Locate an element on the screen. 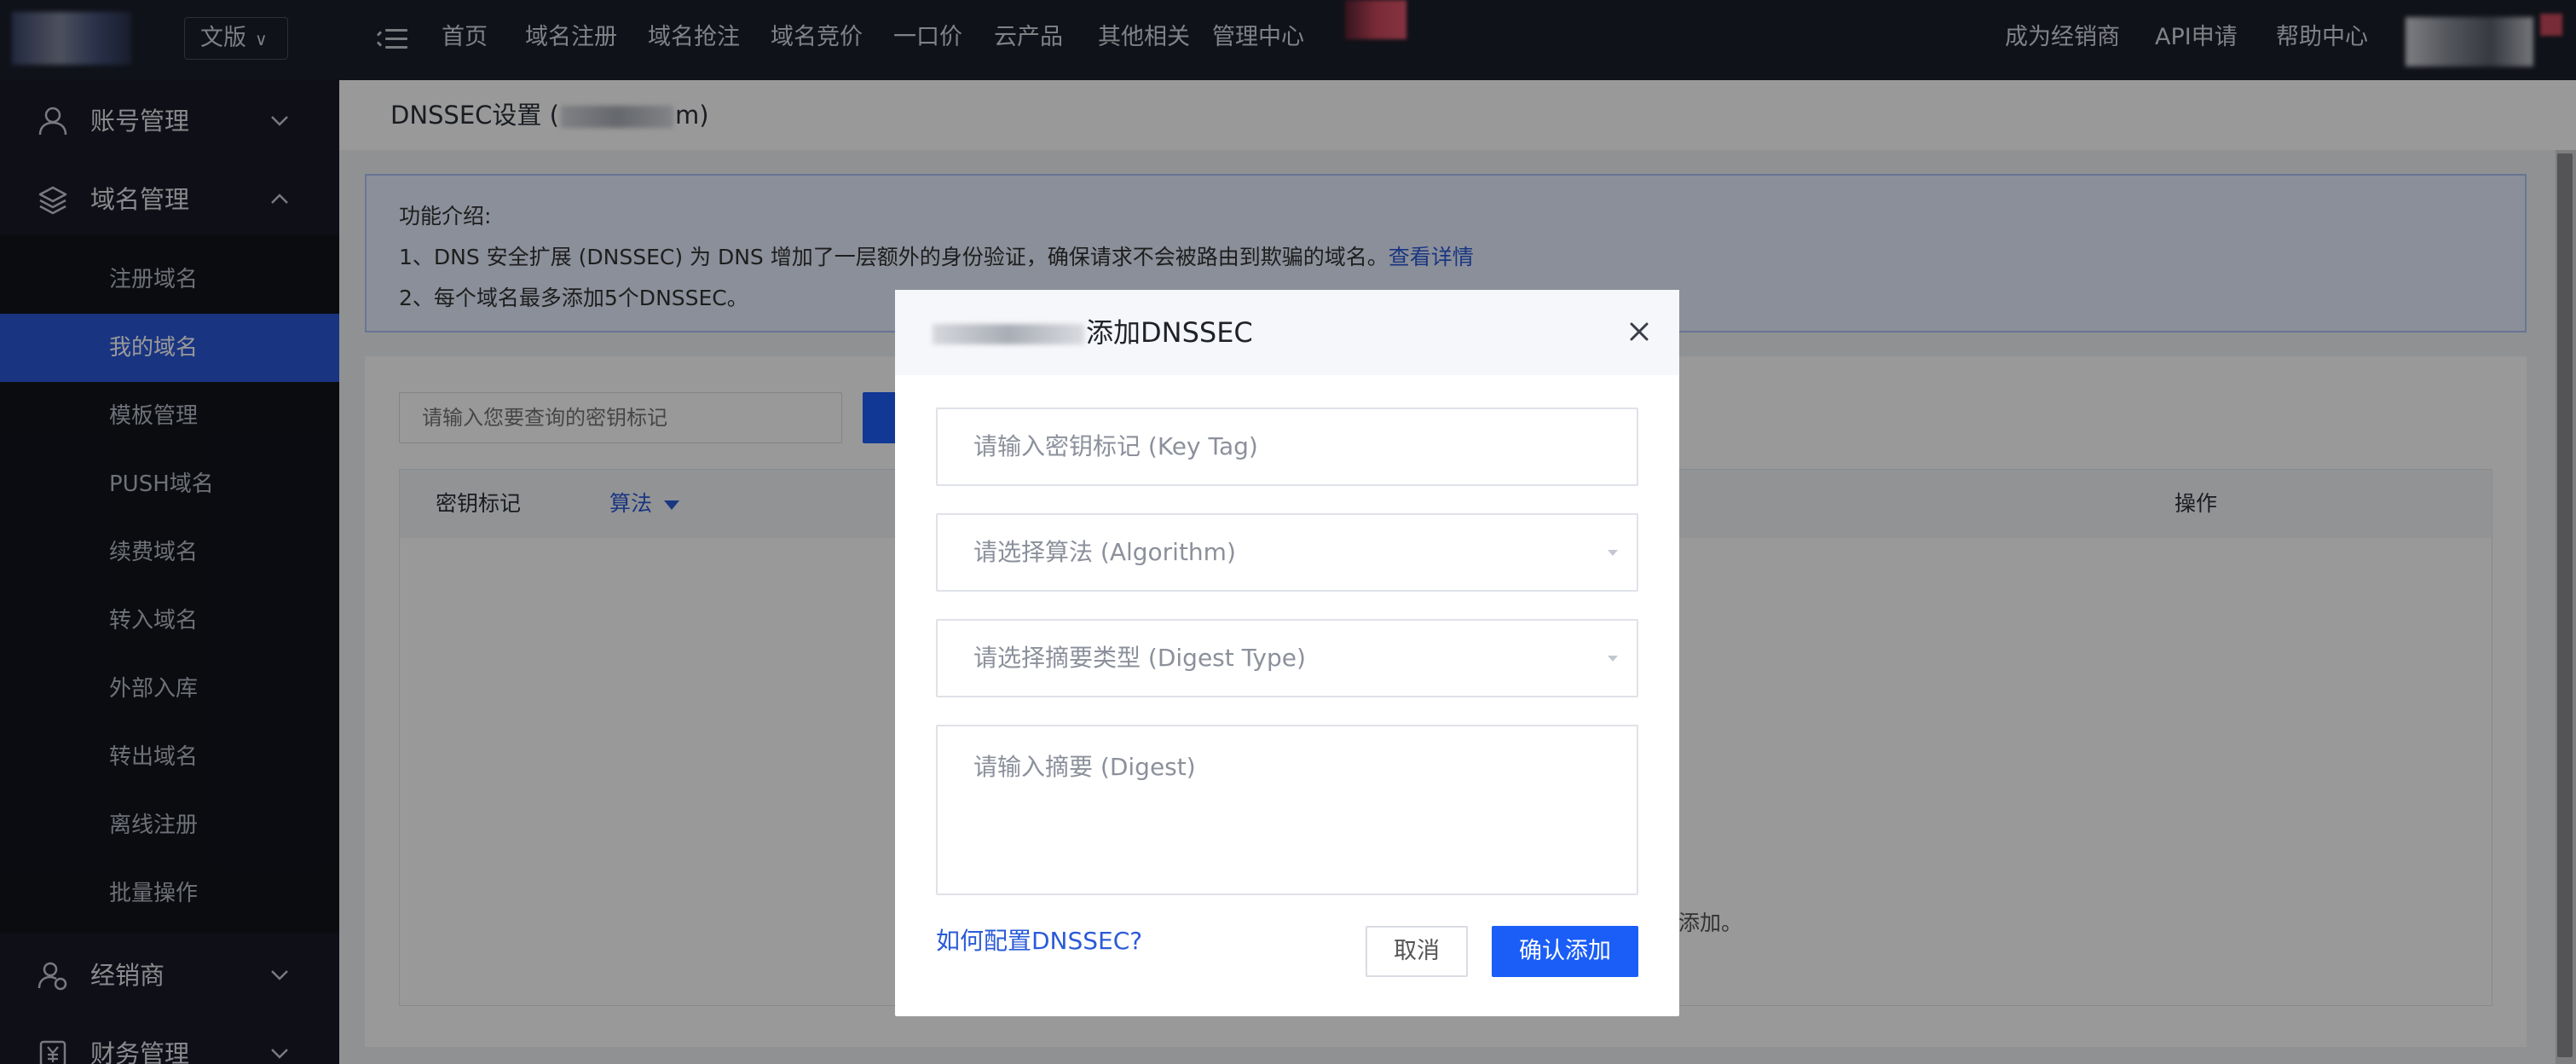 Image resolution: width=2576 pixels, height=1064 pixels. key-tag-input: 请输入密钥标记 (Key Tag) is located at coordinates (1287, 447).